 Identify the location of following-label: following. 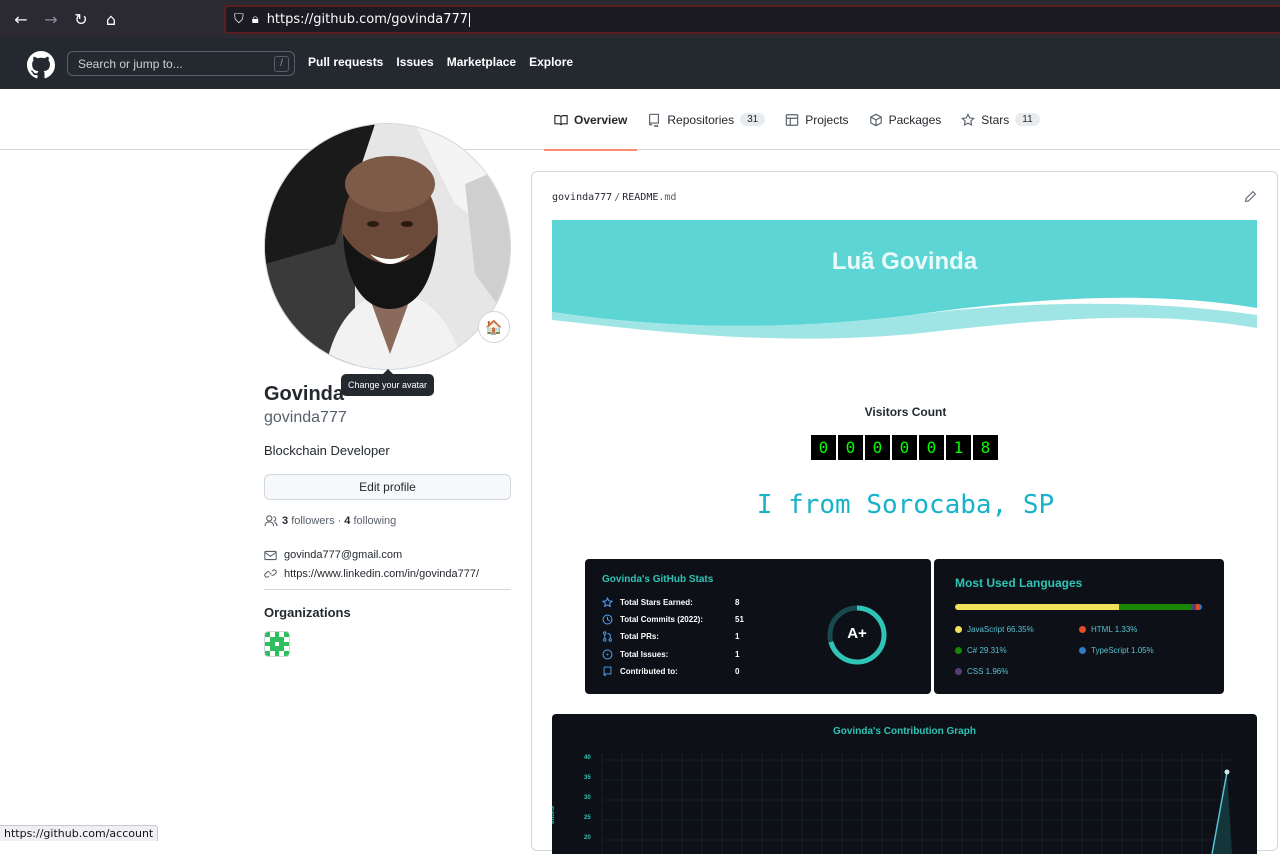
(375, 521).